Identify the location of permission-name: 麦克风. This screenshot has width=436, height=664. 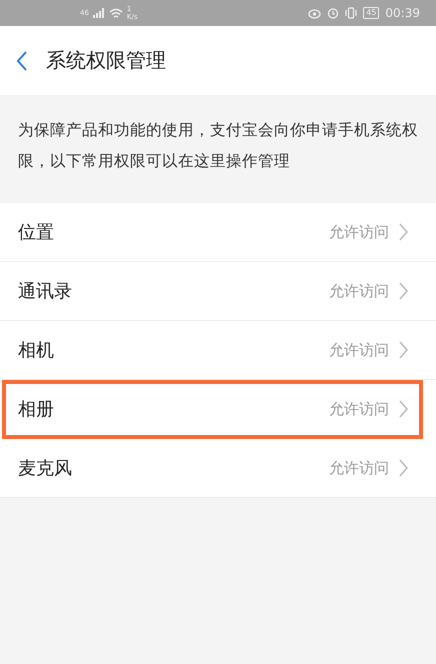
(45, 468).